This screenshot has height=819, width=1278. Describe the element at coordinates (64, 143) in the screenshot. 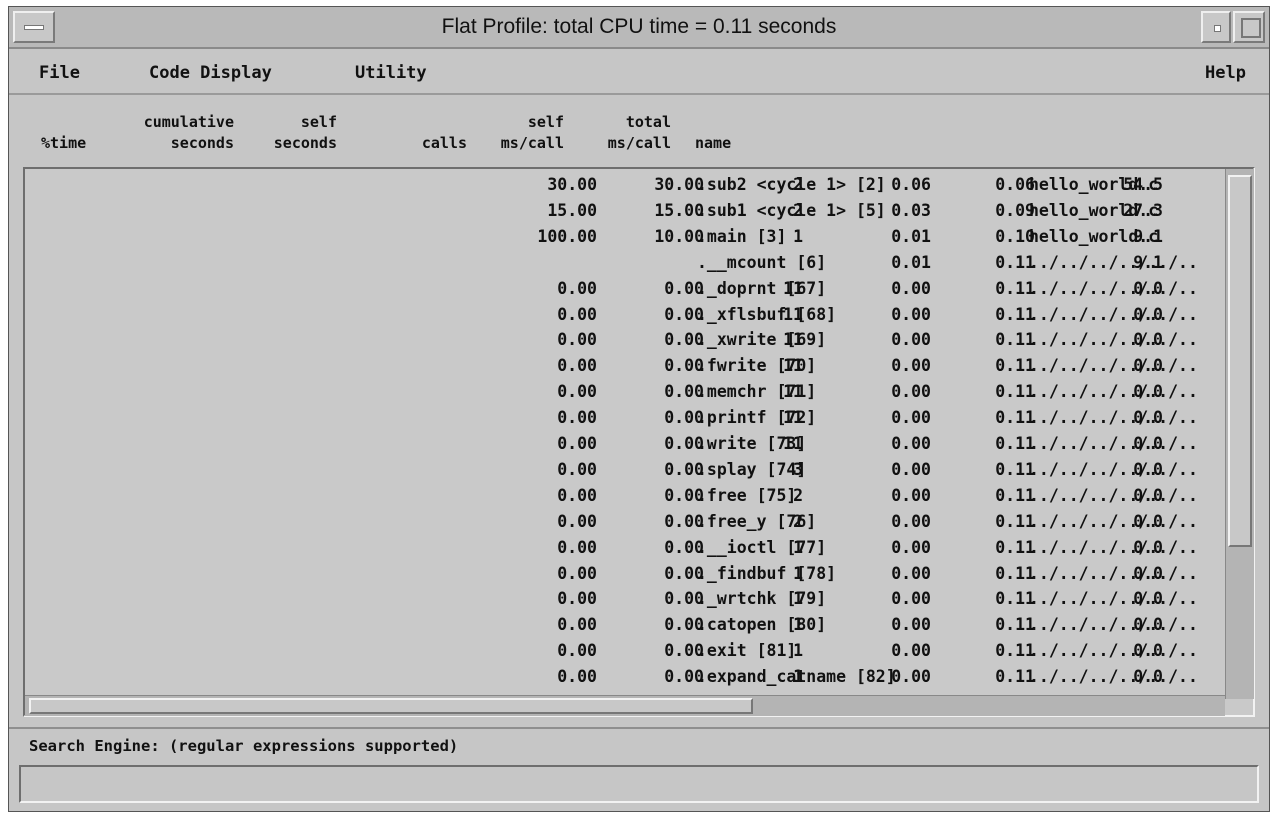

I see `header-percent-time: %time` at that location.